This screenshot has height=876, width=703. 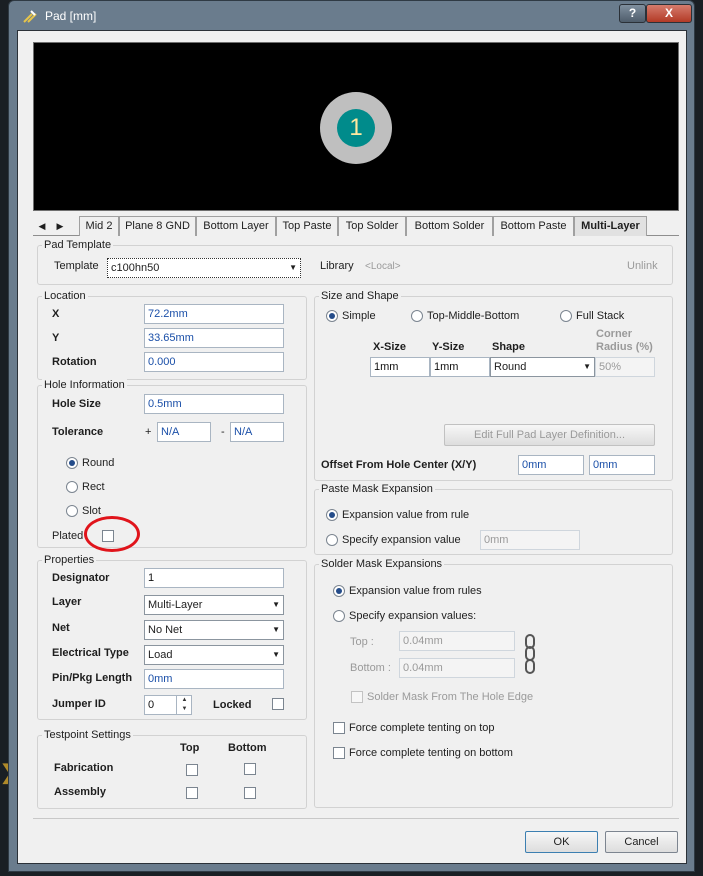 I want to click on offset-x-field: 0mm, so click(x=551, y=465).